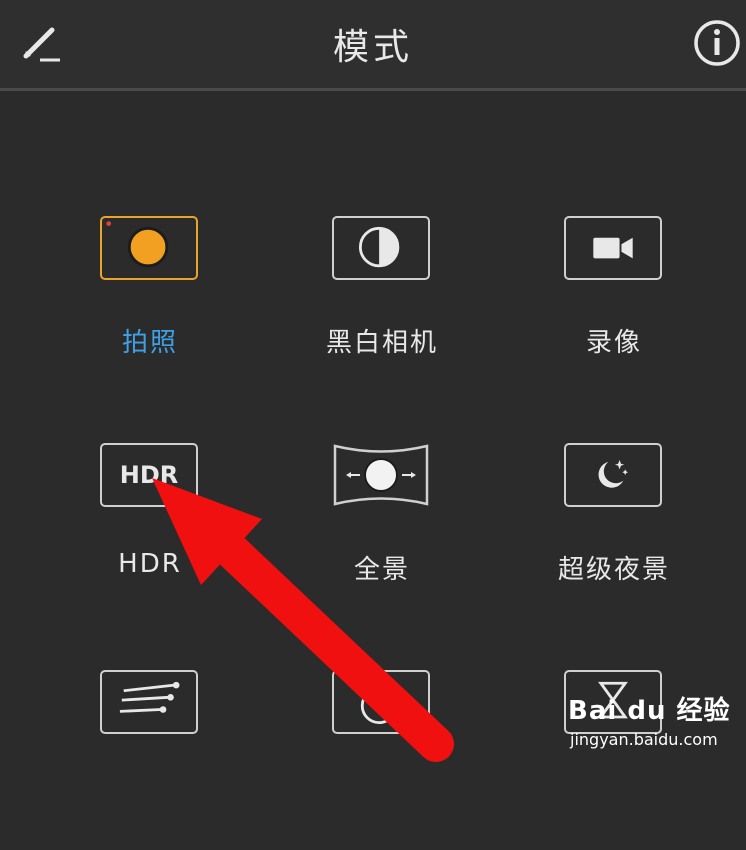  I want to click on light-trails-icon, so click(149, 697).